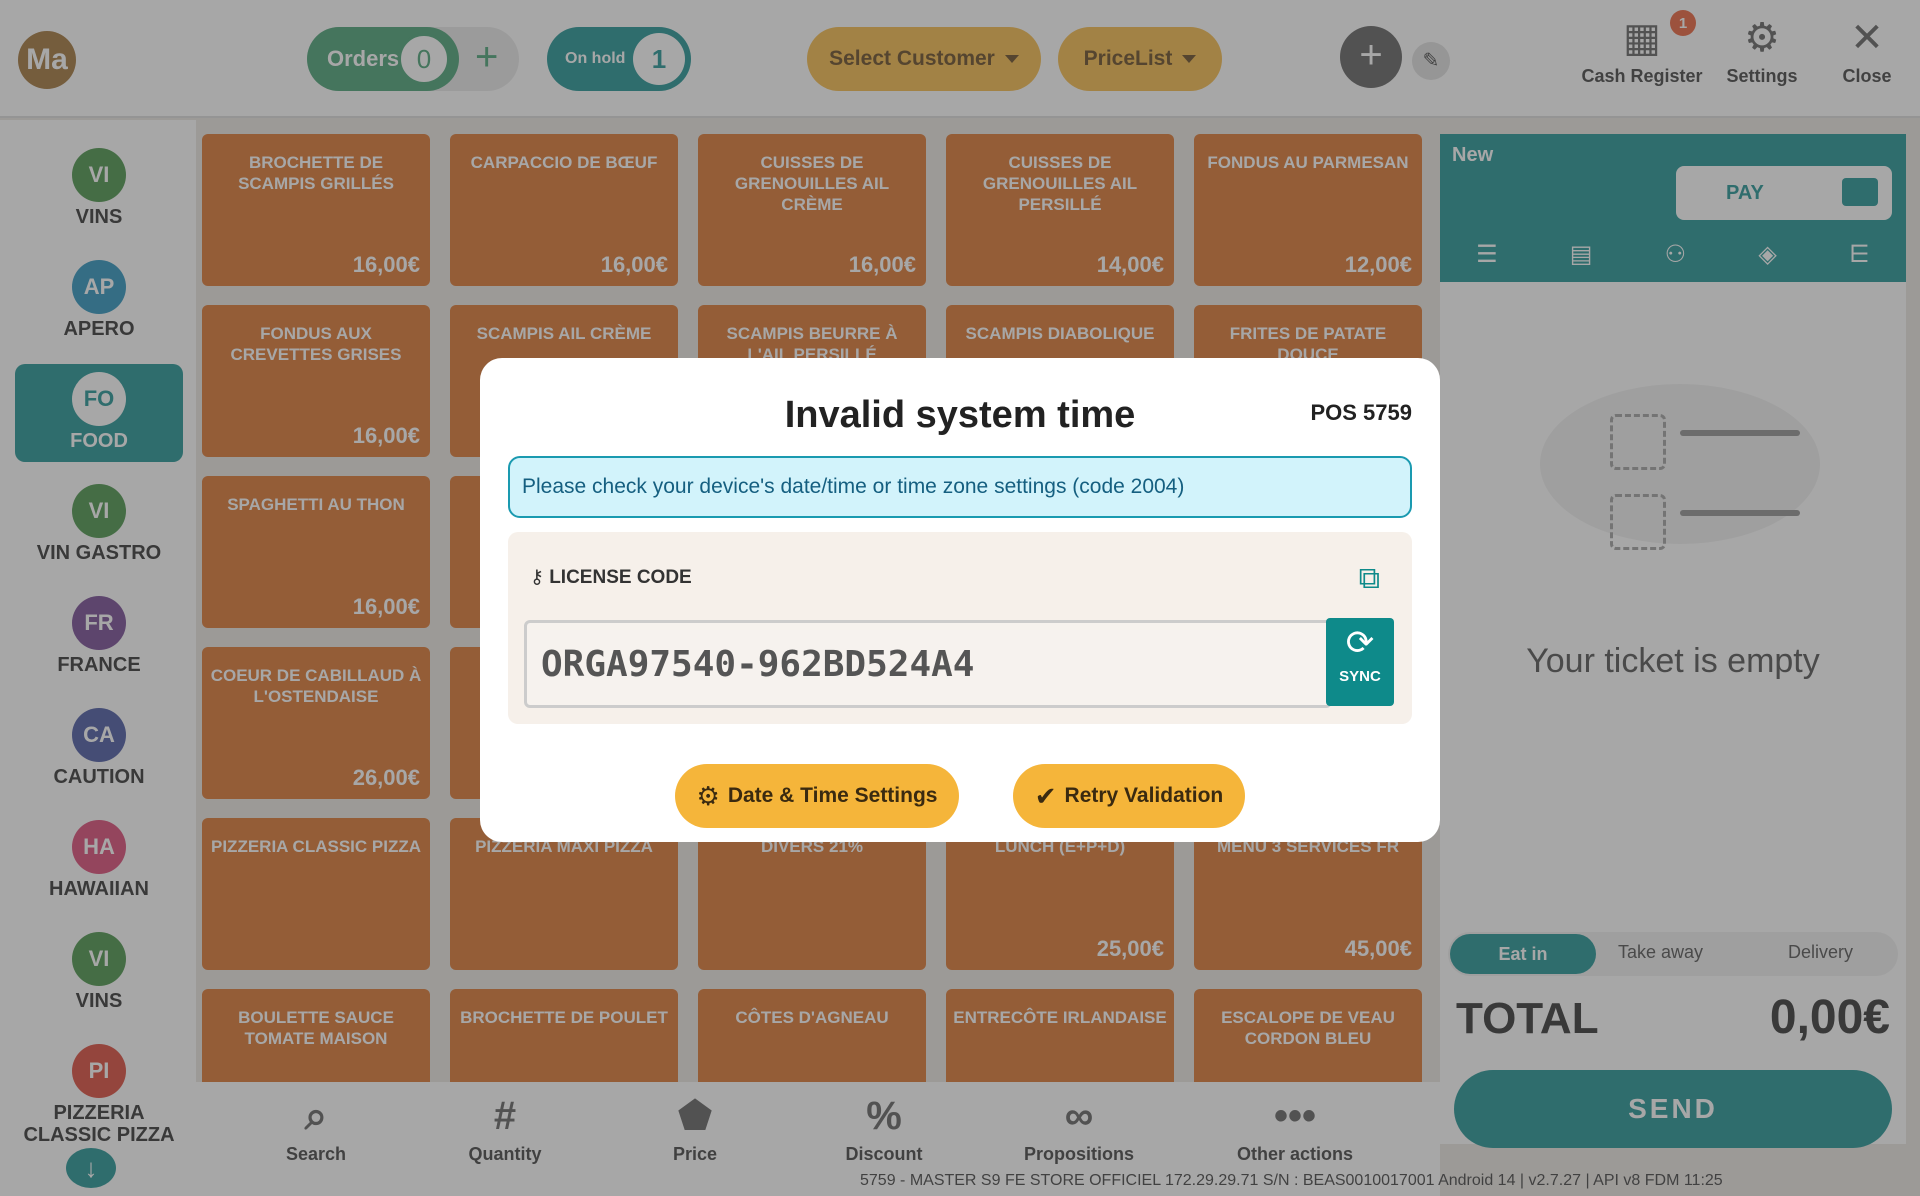 The width and height of the screenshot is (1920, 1196). I want to click on date-time-settings-label: Date & Time Settings, so click(832, 795).